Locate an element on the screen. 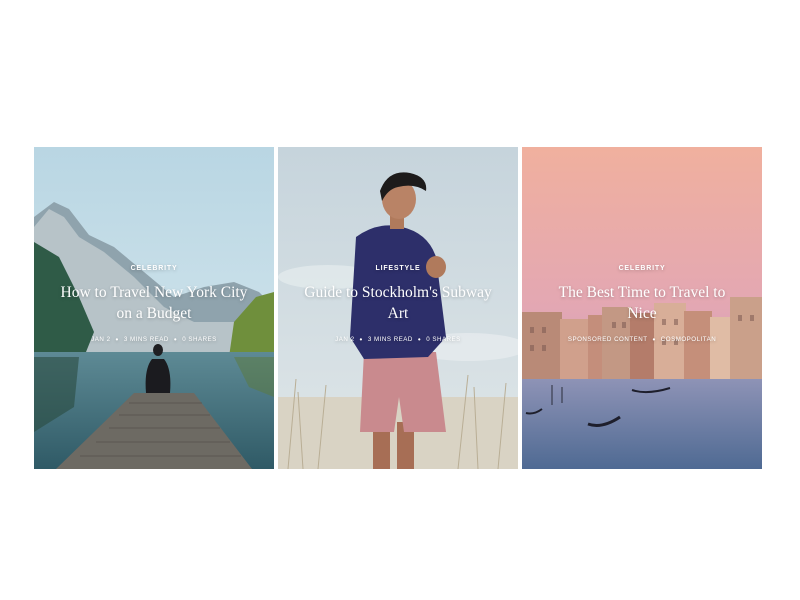  category-label: Lifestyle is located at coordinates (398, 268).